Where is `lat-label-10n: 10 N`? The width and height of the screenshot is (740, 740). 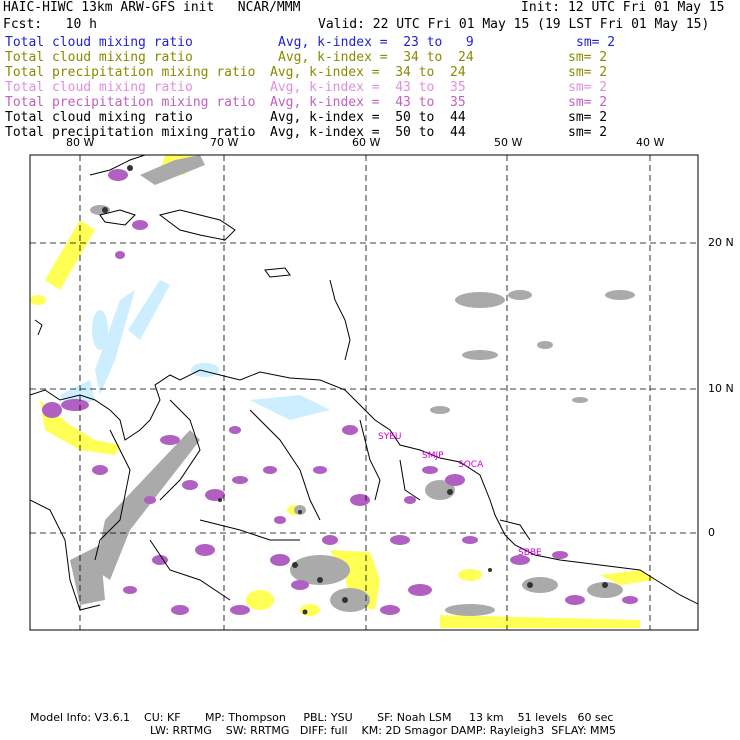 lat-label-10n: 10 N is located at coordinates (721, 388).